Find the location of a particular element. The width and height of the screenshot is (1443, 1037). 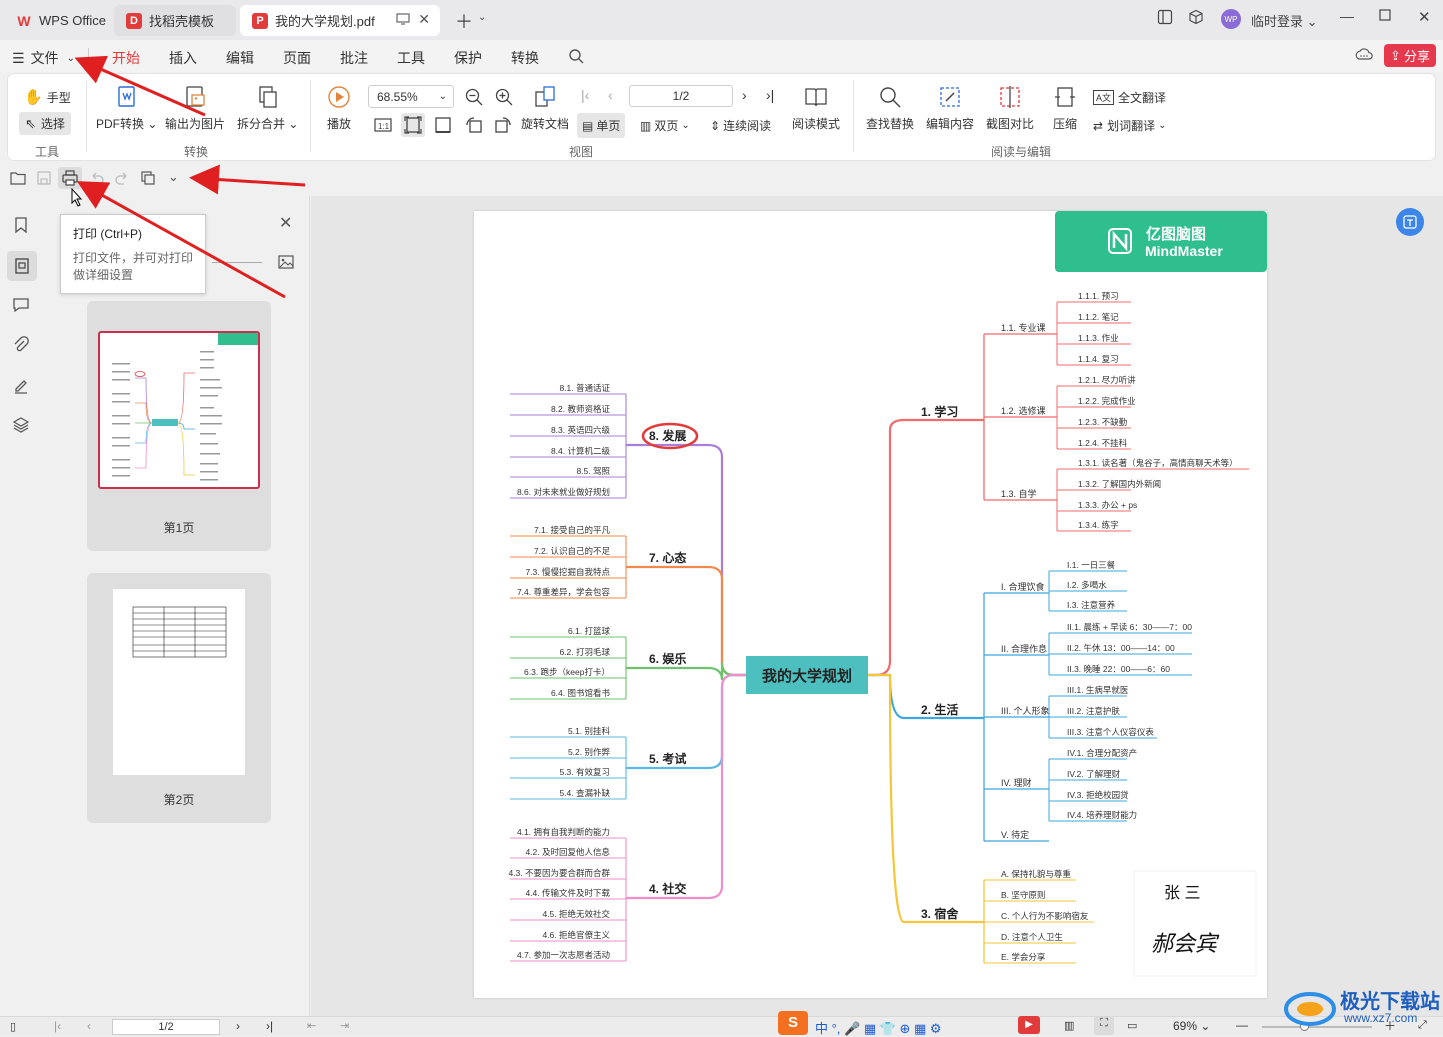

ime-logo-icon: S is located at coordinates (793, 1023).